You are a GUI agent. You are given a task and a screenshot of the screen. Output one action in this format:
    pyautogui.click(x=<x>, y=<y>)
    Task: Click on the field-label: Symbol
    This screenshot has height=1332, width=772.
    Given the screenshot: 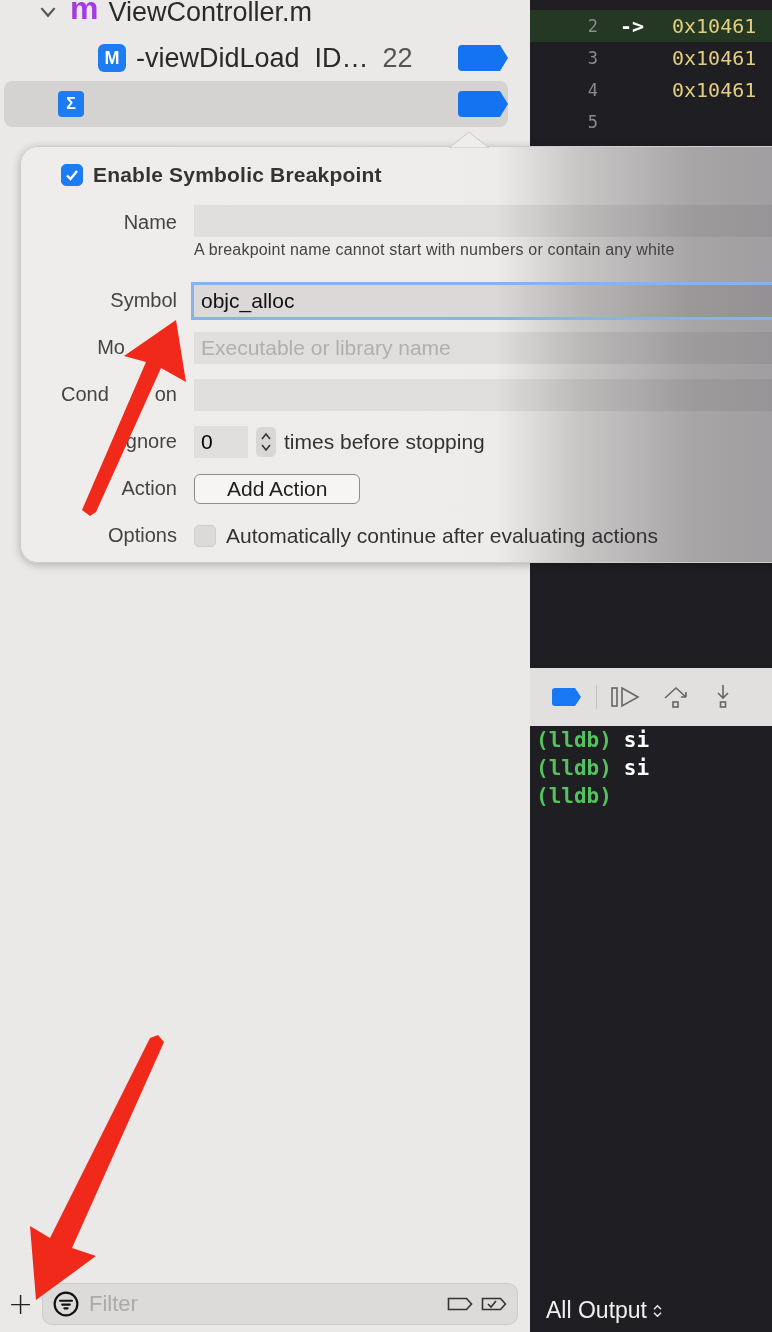 What is the action you would take?
    pyautogui.click(x=143, y=300)
    